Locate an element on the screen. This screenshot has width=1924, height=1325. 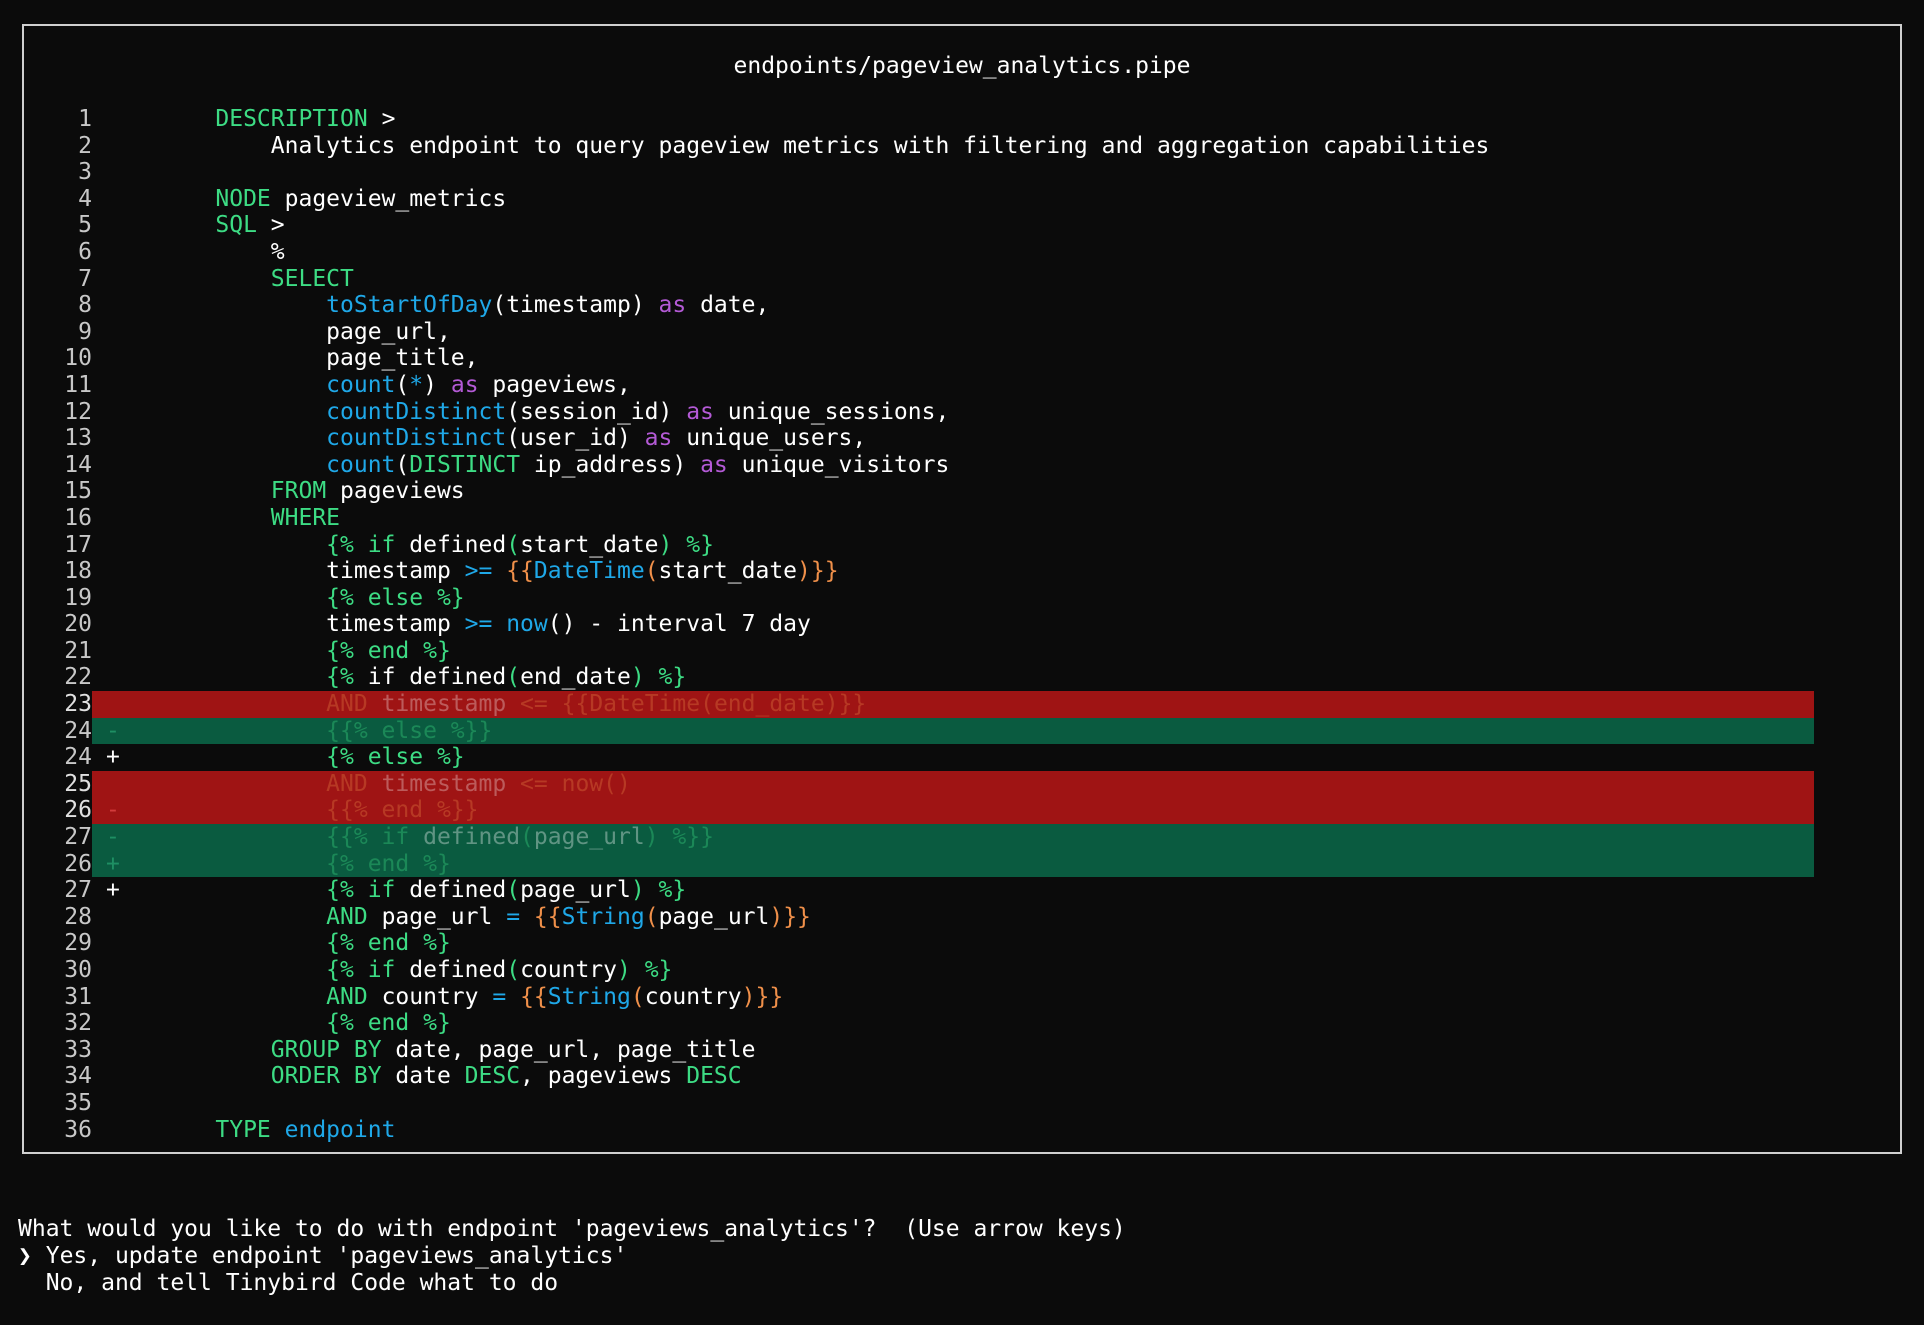
code-token: DESC is located at coordinates (714, 1076).